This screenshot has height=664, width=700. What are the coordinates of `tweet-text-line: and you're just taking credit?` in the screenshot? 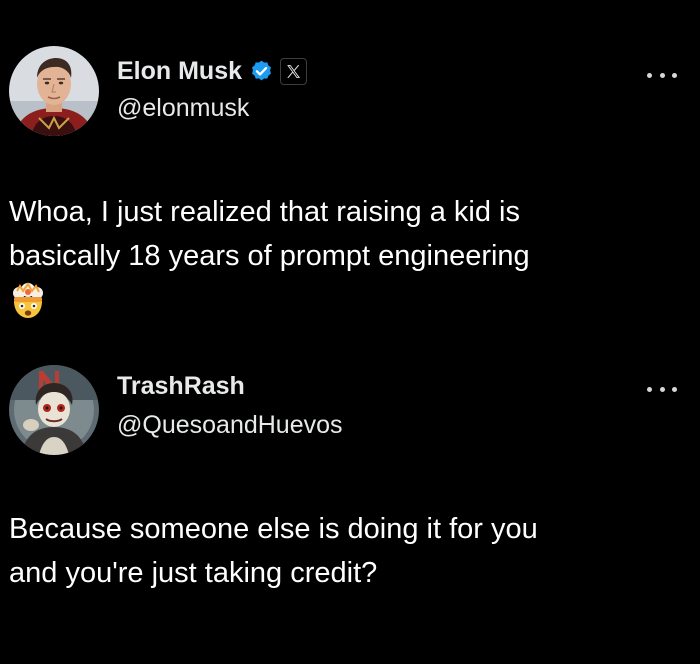 It's located at (193, 573).